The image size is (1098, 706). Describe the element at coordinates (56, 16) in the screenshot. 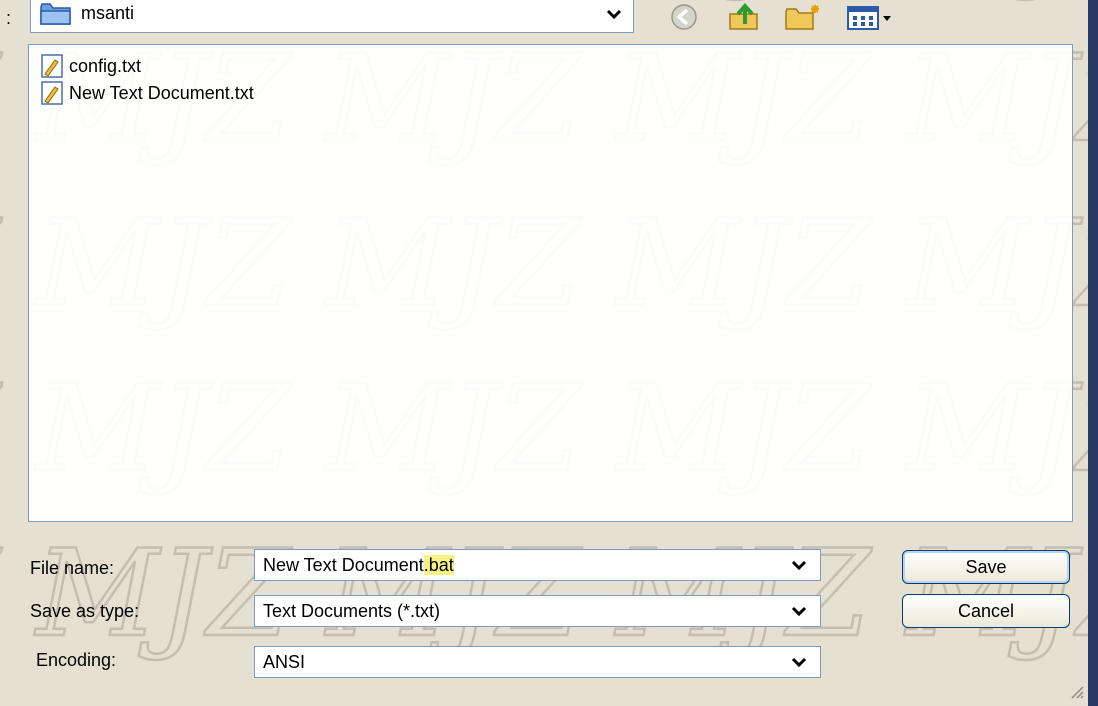

I see `folder-icon` at that location.